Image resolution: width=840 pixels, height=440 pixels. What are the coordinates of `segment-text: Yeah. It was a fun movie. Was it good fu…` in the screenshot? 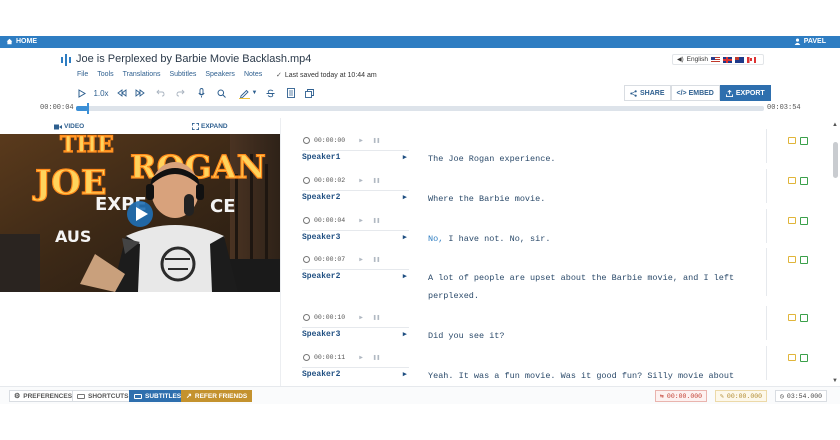 It's located at (593, 375).